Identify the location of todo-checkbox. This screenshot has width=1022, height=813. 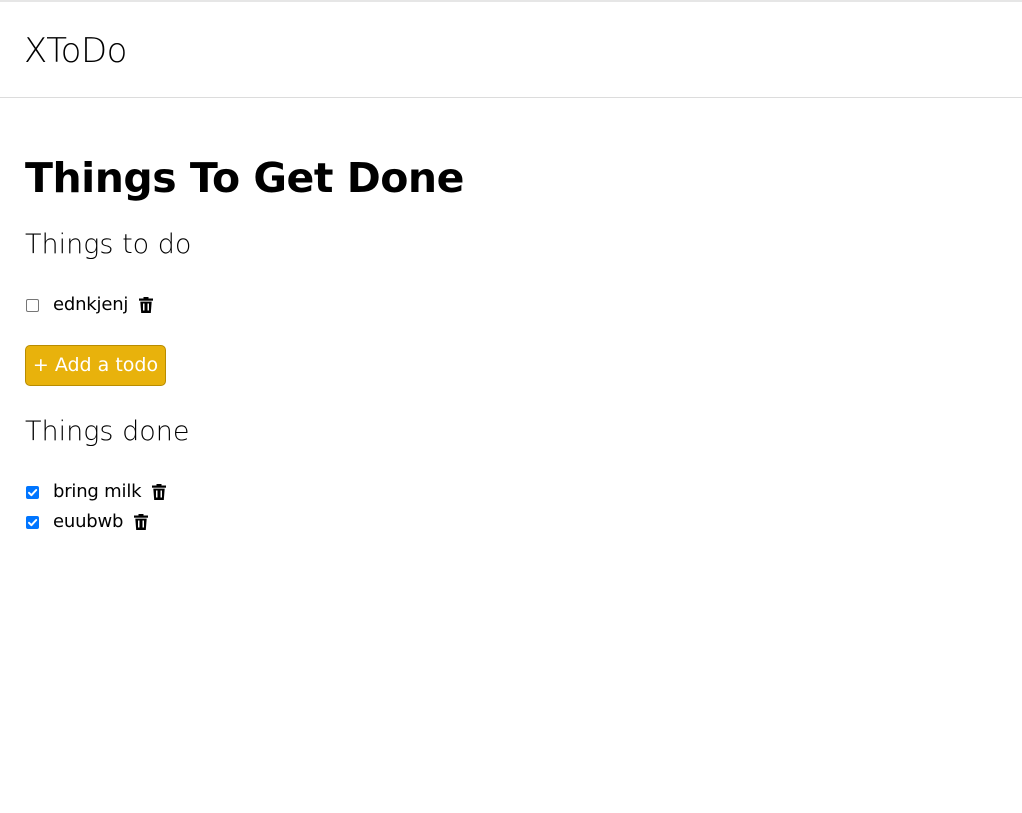
(32, 305).